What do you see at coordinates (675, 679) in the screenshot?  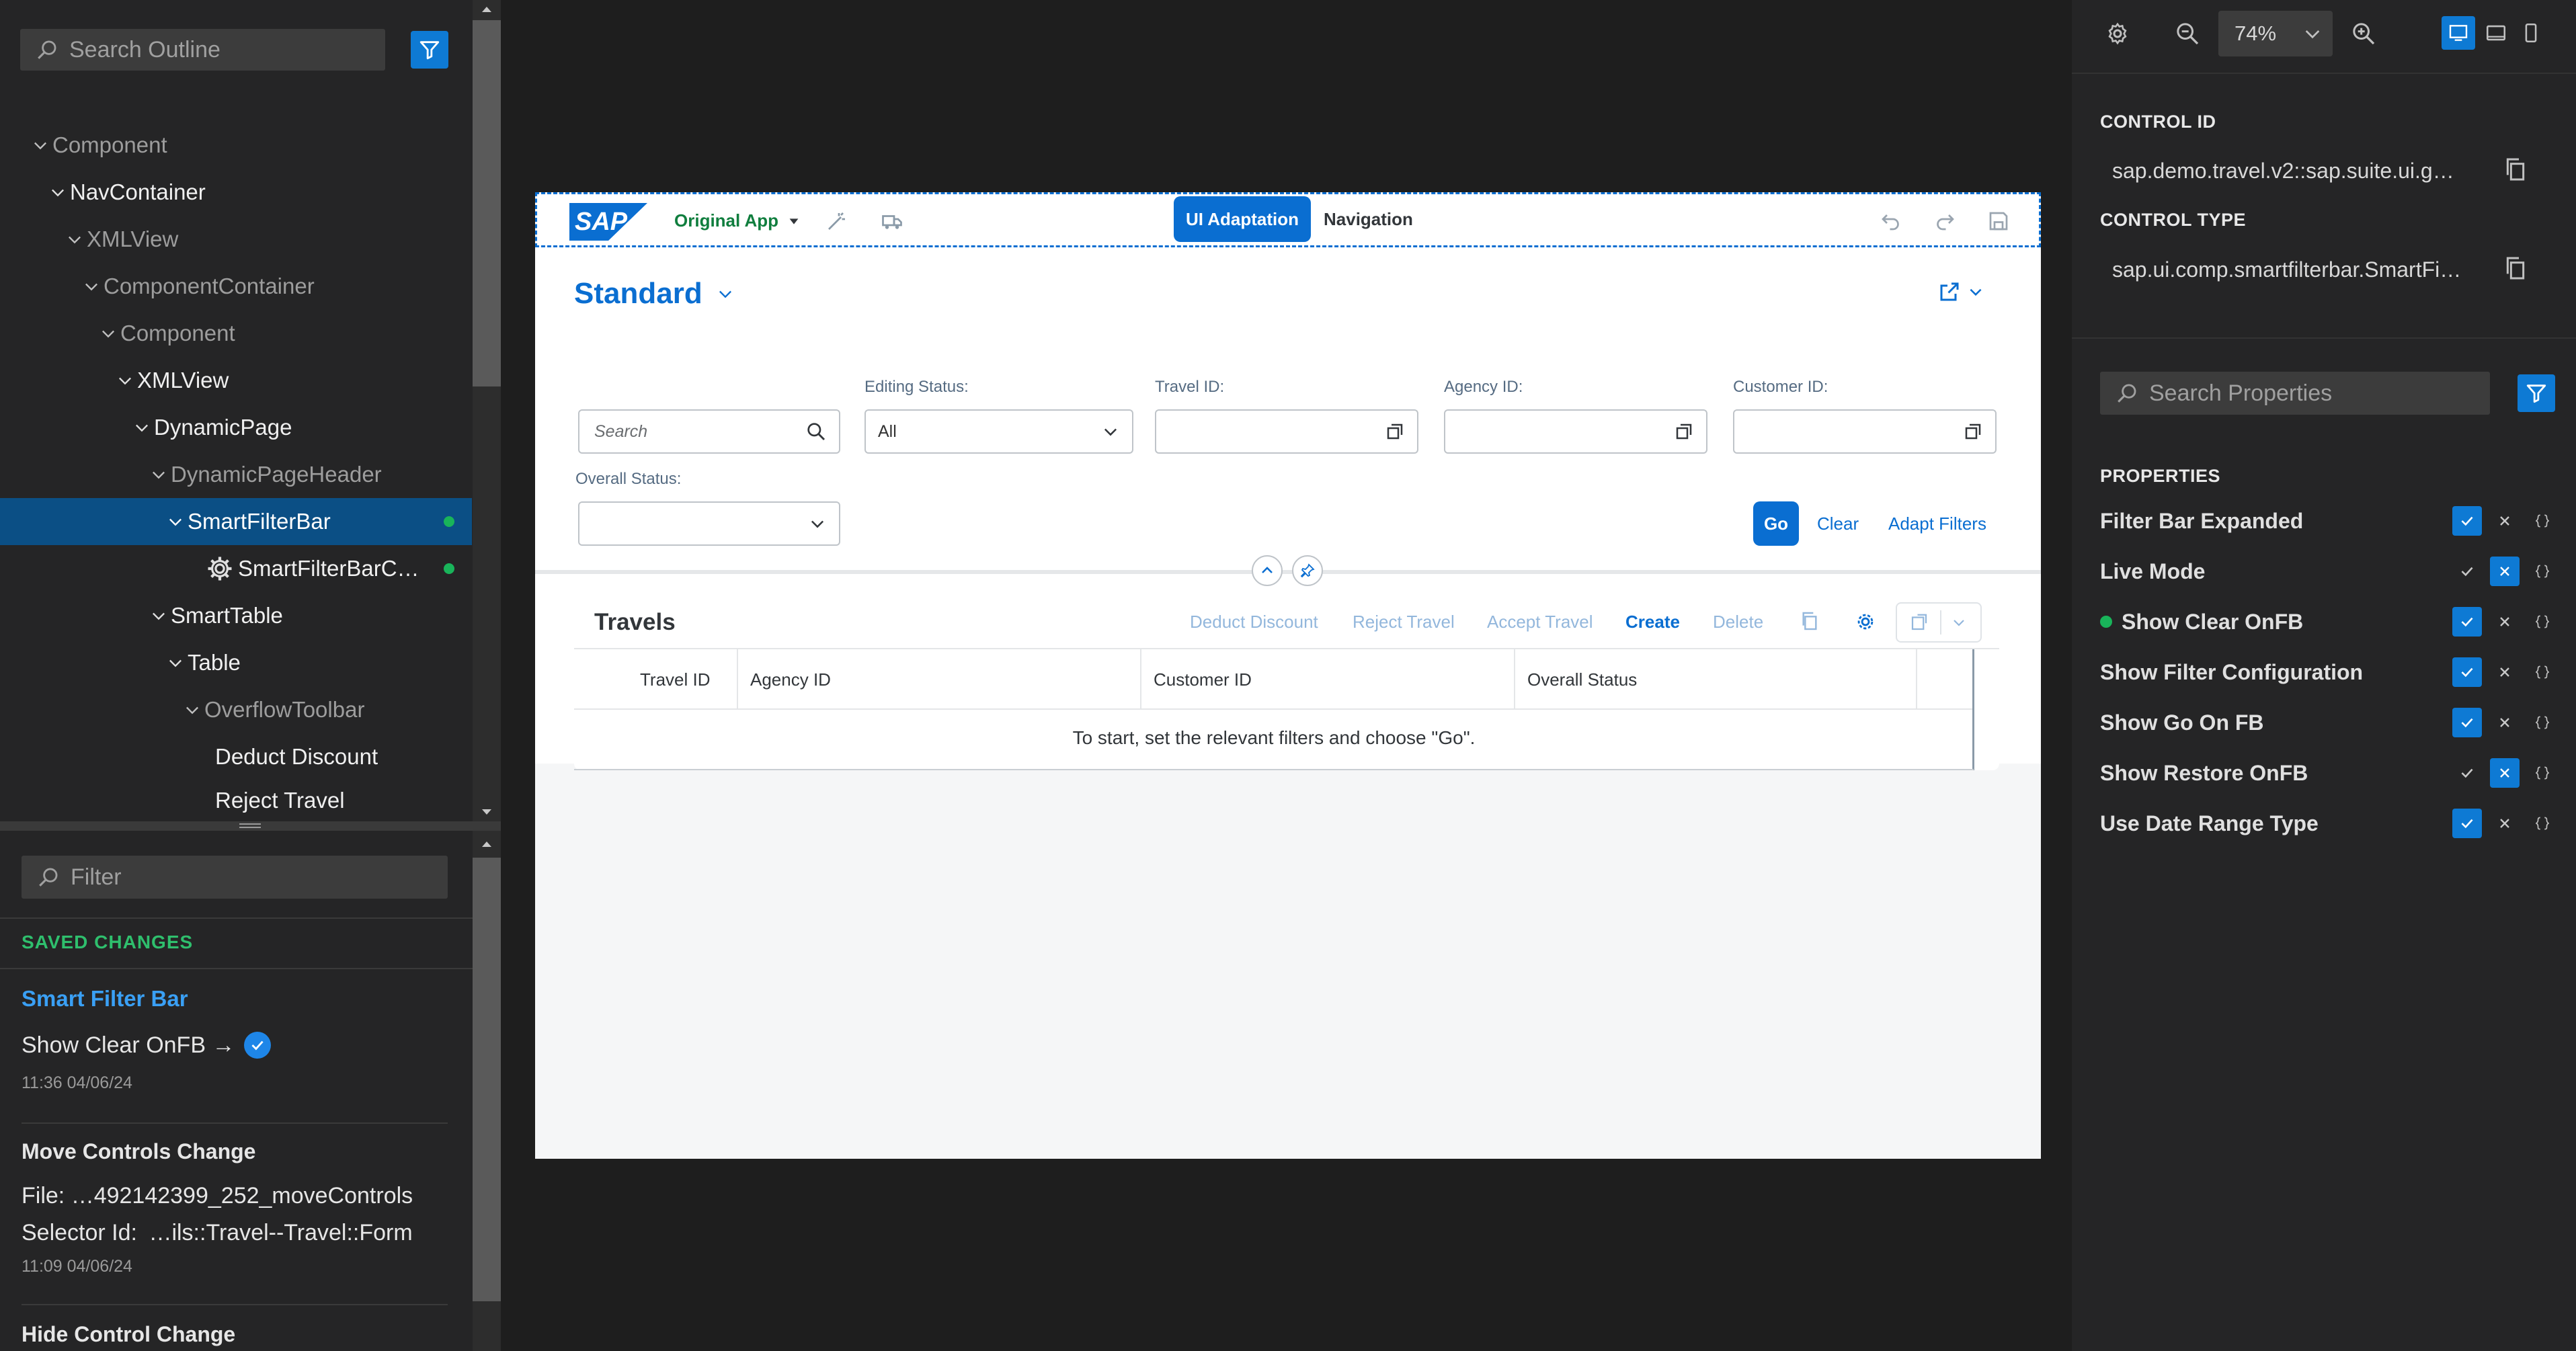 I see `column-header-travel-id: Travel ID` at bounding box center [675, 679].